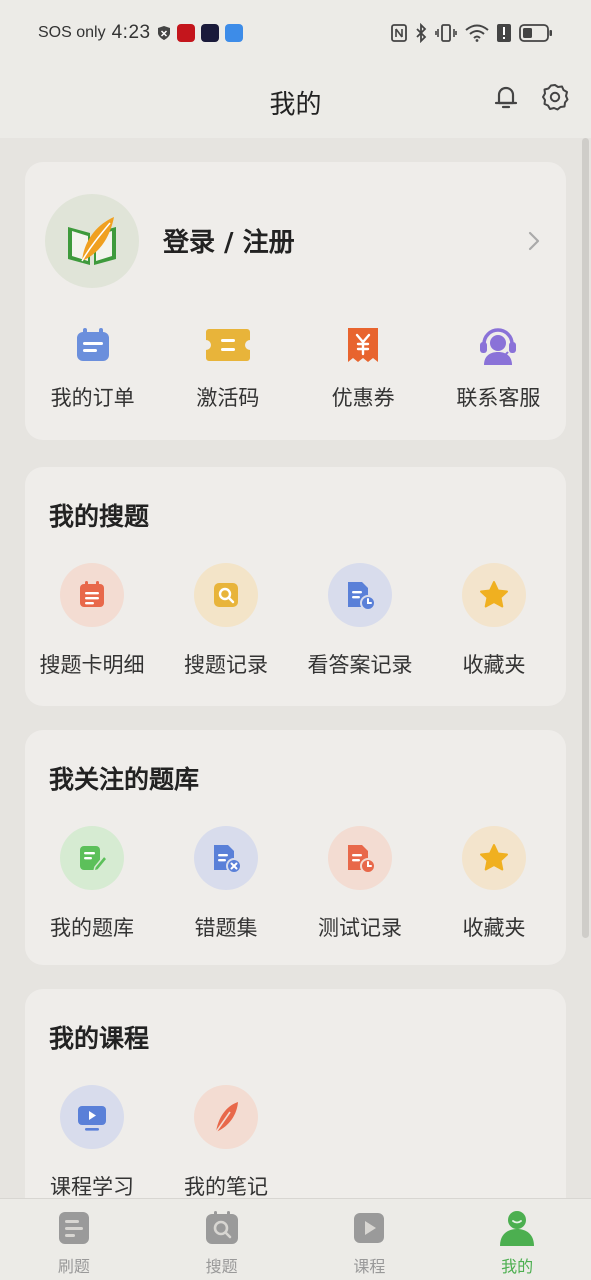  Describe the element at coordinates (360, 595) in the screenshot. I see `answer-record-icon` at that location.